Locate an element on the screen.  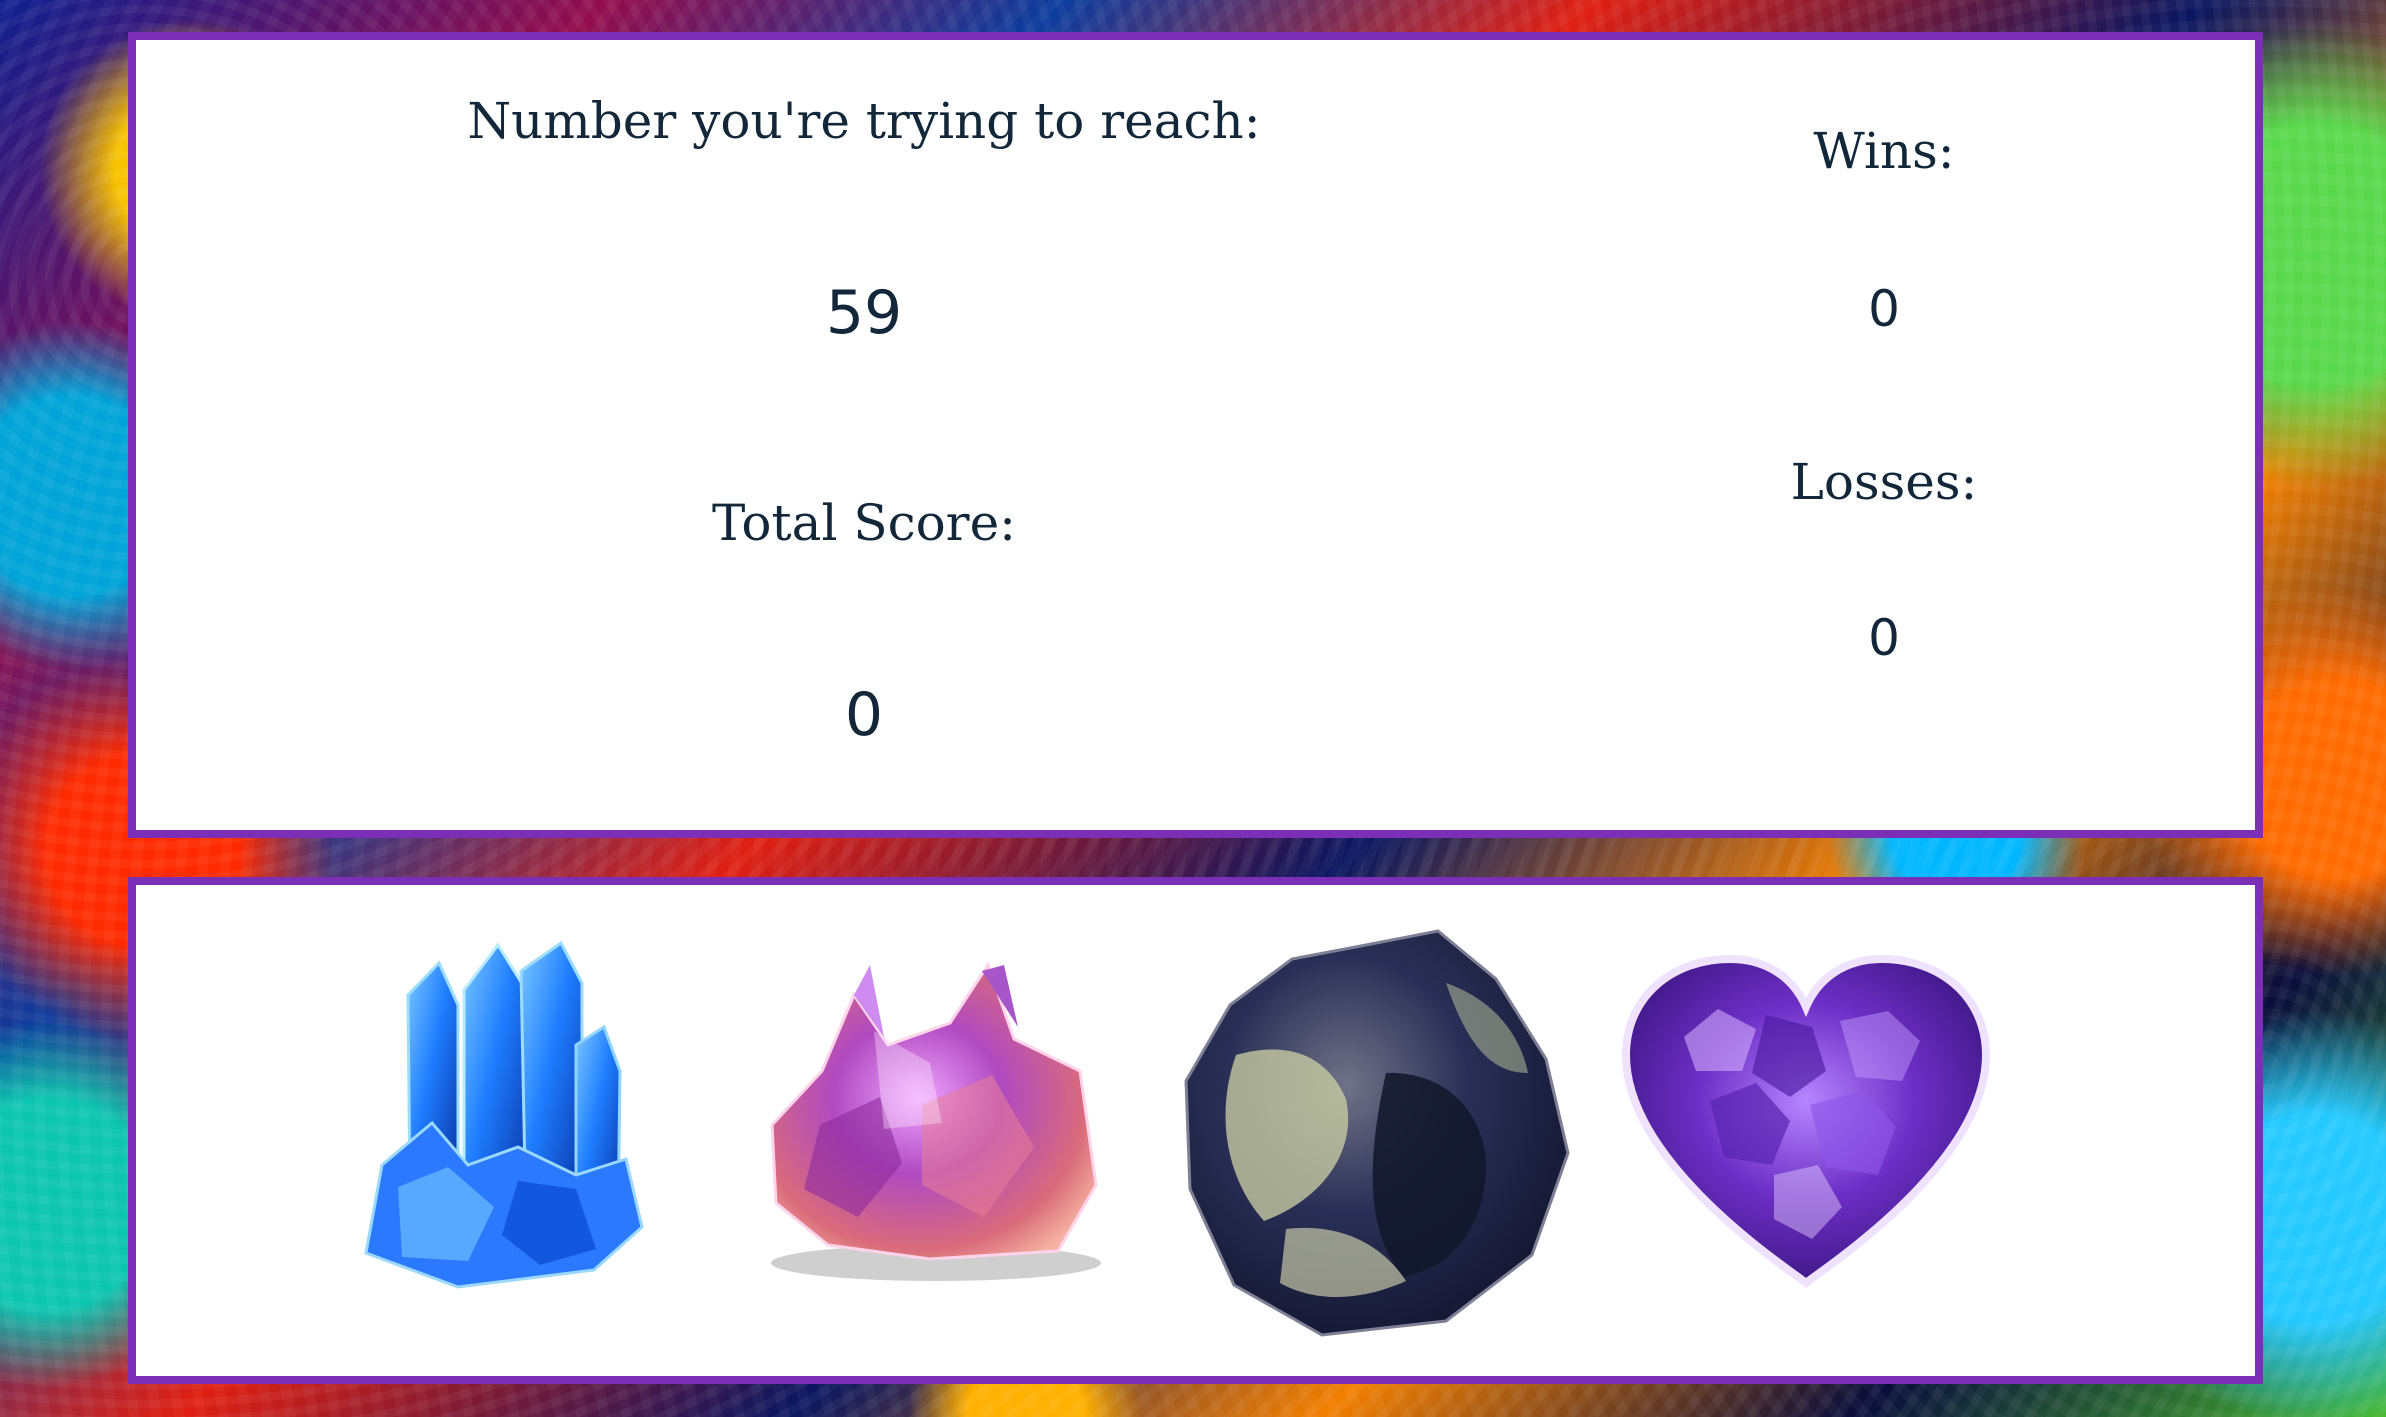
wins-value: 0 is located at coordinates (1884, 309).